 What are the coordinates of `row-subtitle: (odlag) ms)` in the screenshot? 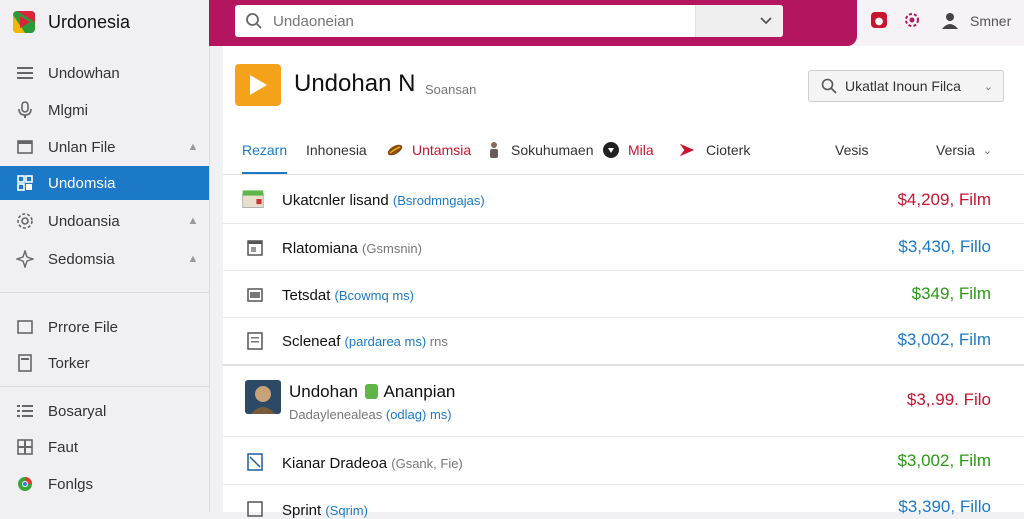 It's located at (418, 414).